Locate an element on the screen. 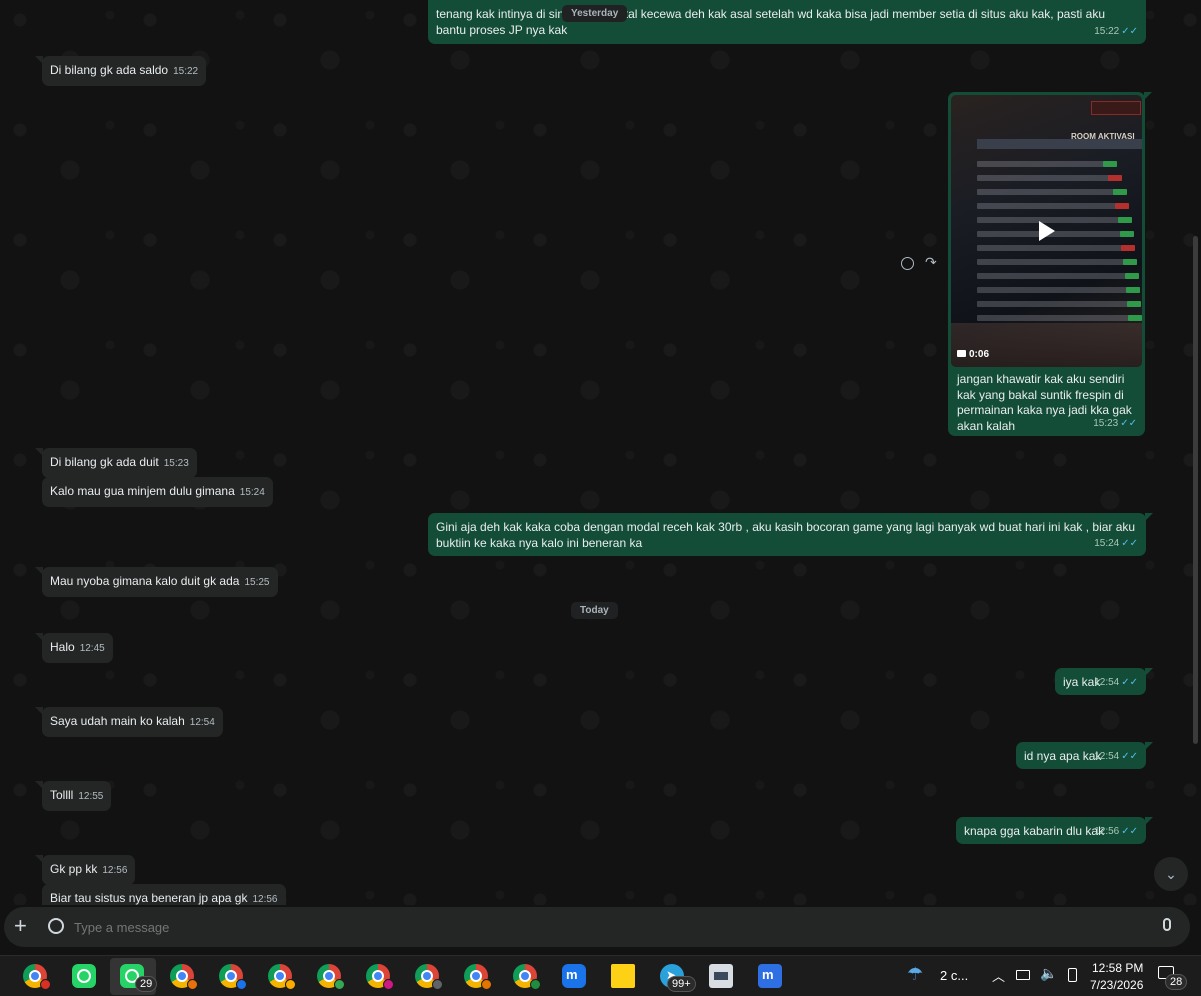 Image resolution: width=1201 pixels, height=996 pixels. message-text: Gk pp kk is located at coordinates (74, 869).